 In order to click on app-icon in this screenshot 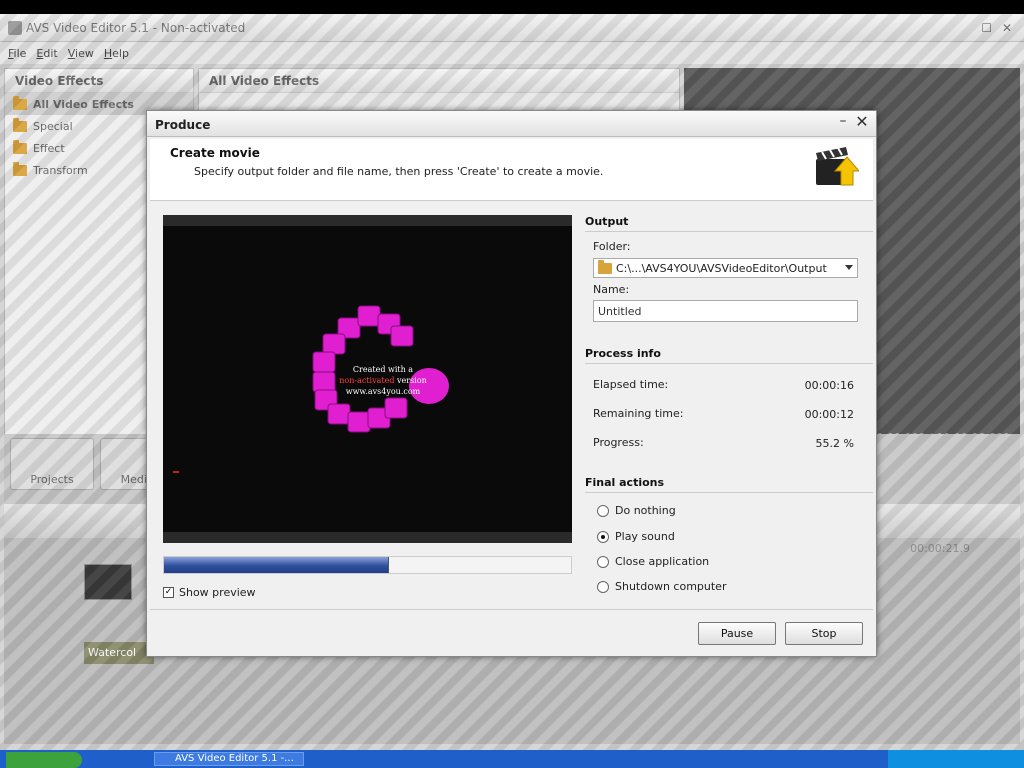, I will do `click(15, 28)`.